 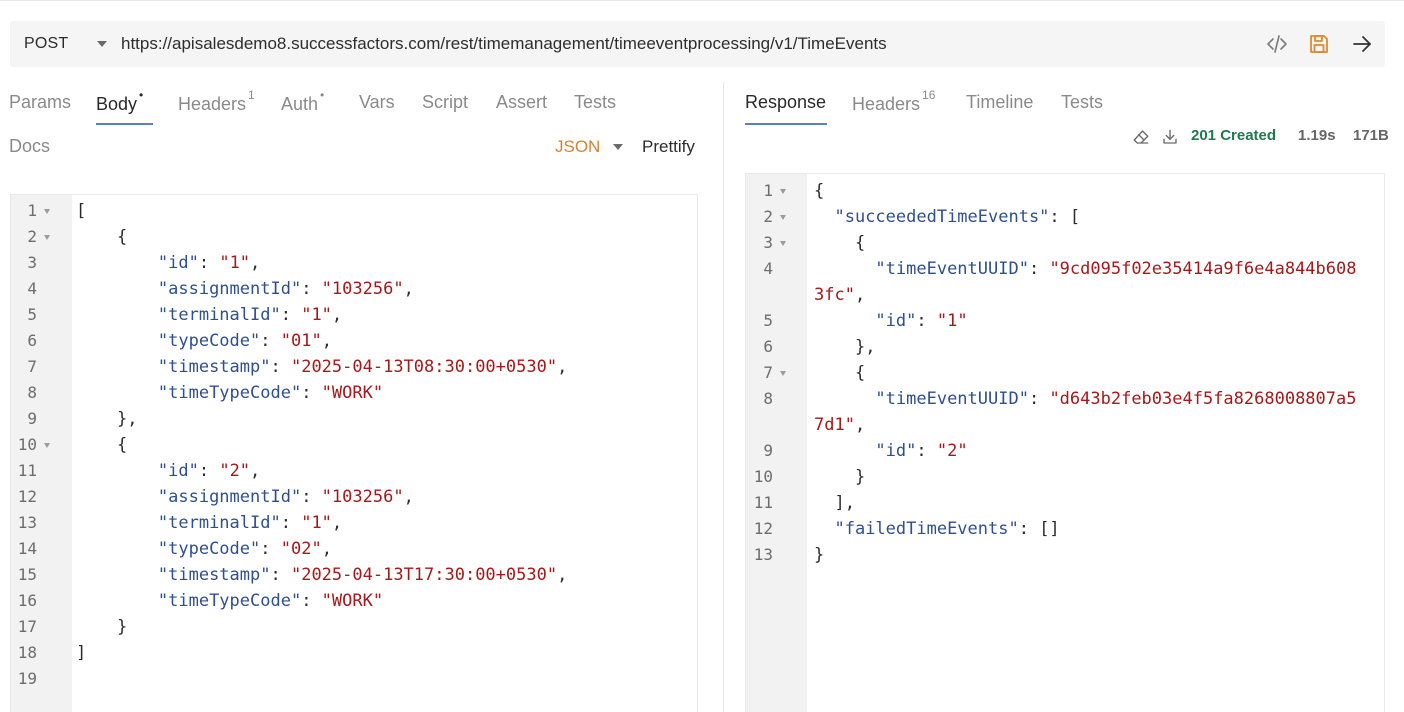 What do you see at coordinates (27, 522) in the screenshot?
I see `line-number: 13` at bounding box center [27, 522].